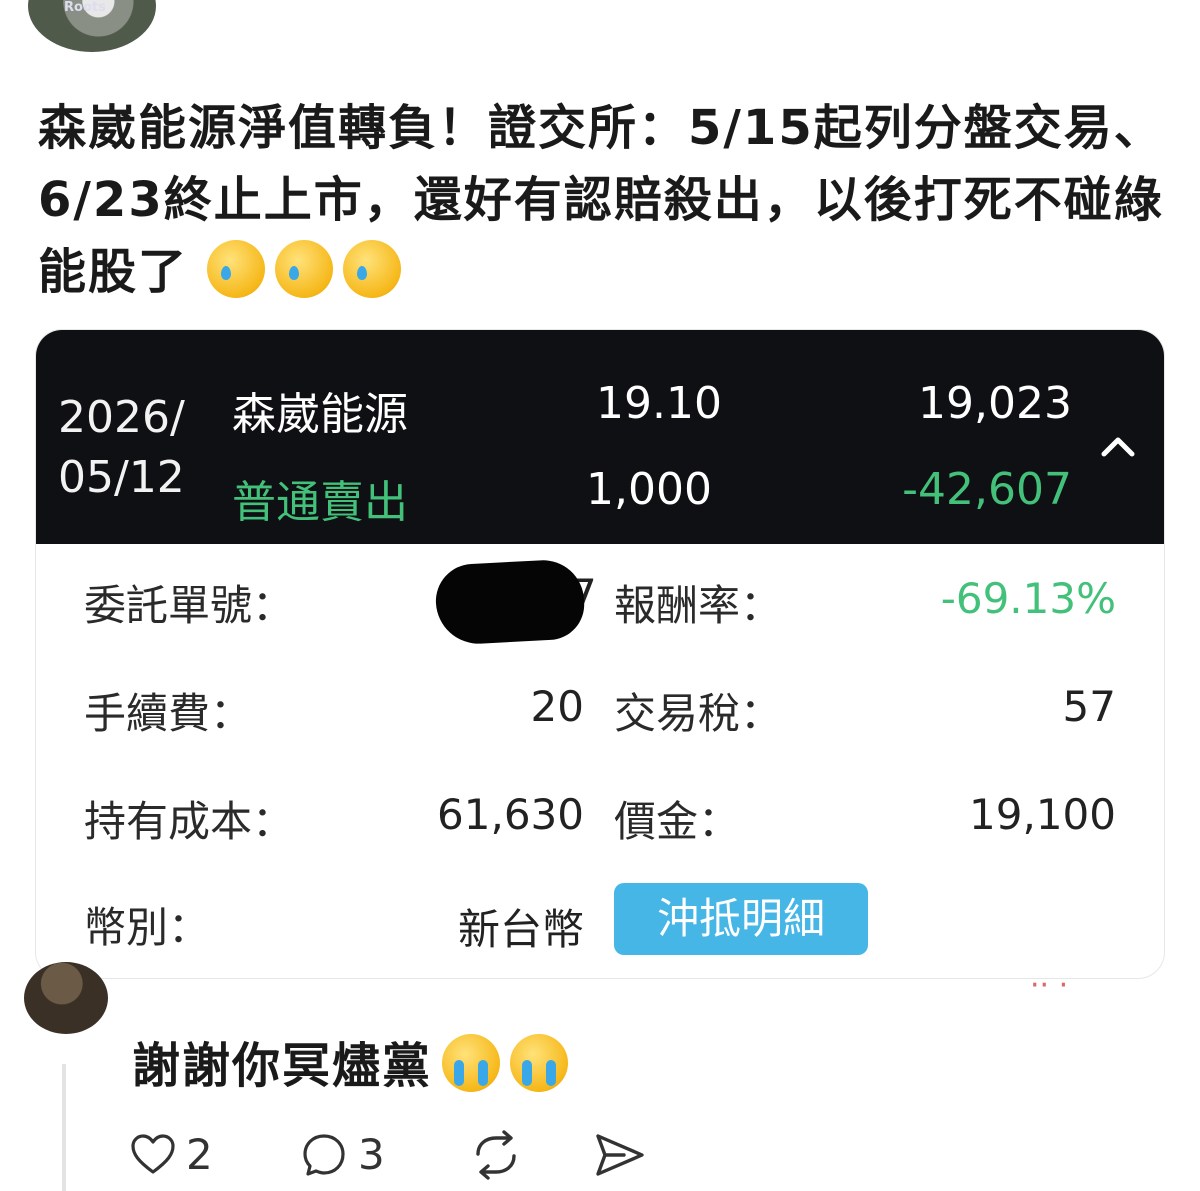 This screenshot has height=1191, width=1200. I want to click on chevron-up-icon, so click(1118, 446).